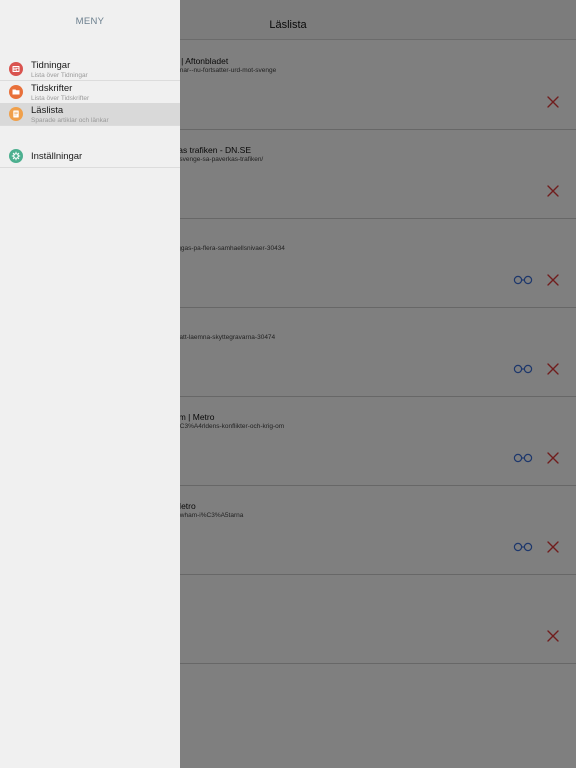 This screenshot has height=768, width=576. What do you see at coordinates (90, 114) in the screenshot?
I see `menu-item-laslista: Läslista Sparade artiklar och länkar` at bounding box center [90, 114].